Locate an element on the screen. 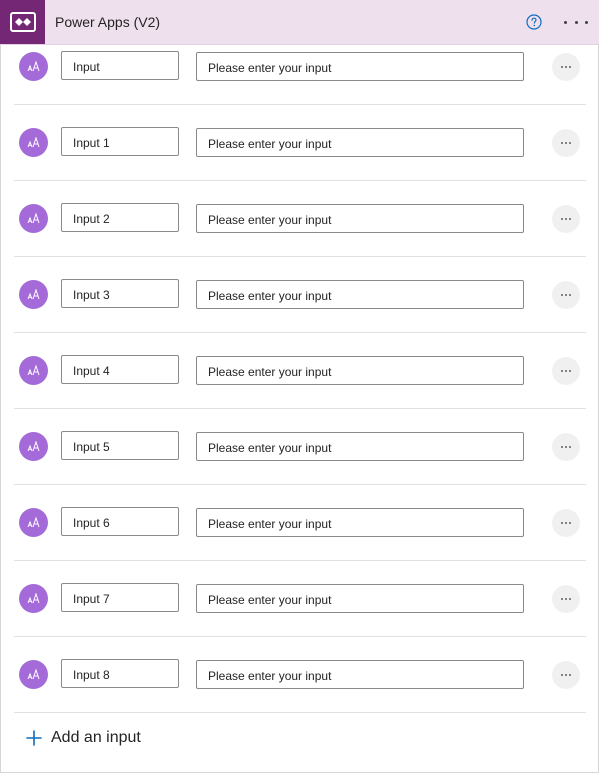 Image resolution: width=599 pixels, height=774 pixels. add-input-button: Add an input is located at coordinates (83, 738).